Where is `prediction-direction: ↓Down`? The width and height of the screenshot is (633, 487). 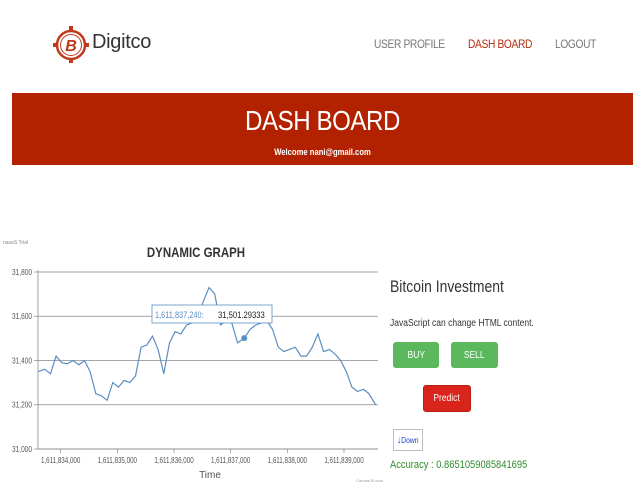 prediction-direction: ↓Down is located at coordinates (408, 440).